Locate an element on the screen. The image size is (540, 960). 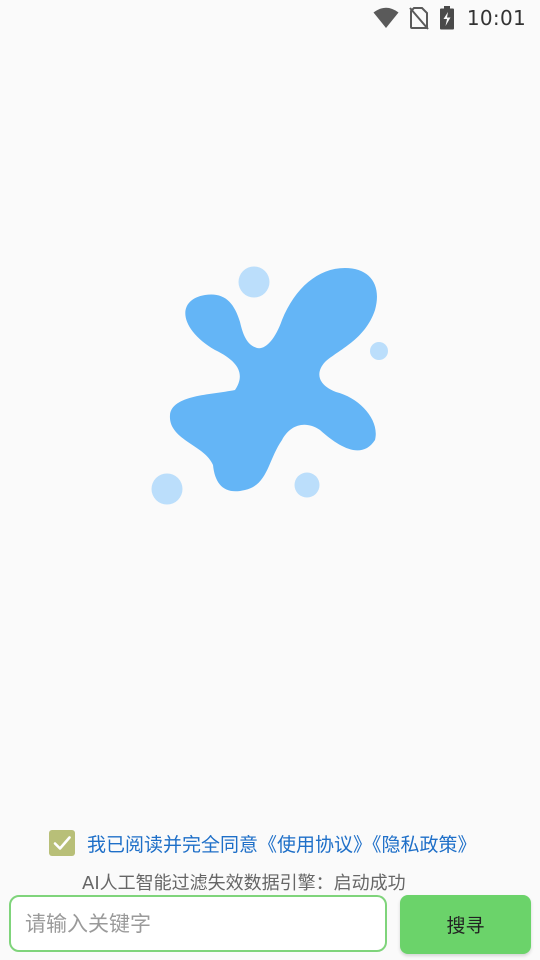
search-button: 搜寻 is located at coordinates (465, 924).